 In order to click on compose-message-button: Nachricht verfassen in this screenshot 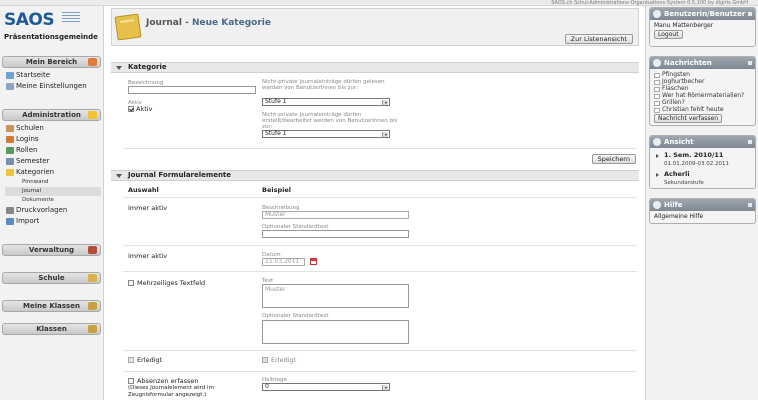, I will do `click(688, 118)`.